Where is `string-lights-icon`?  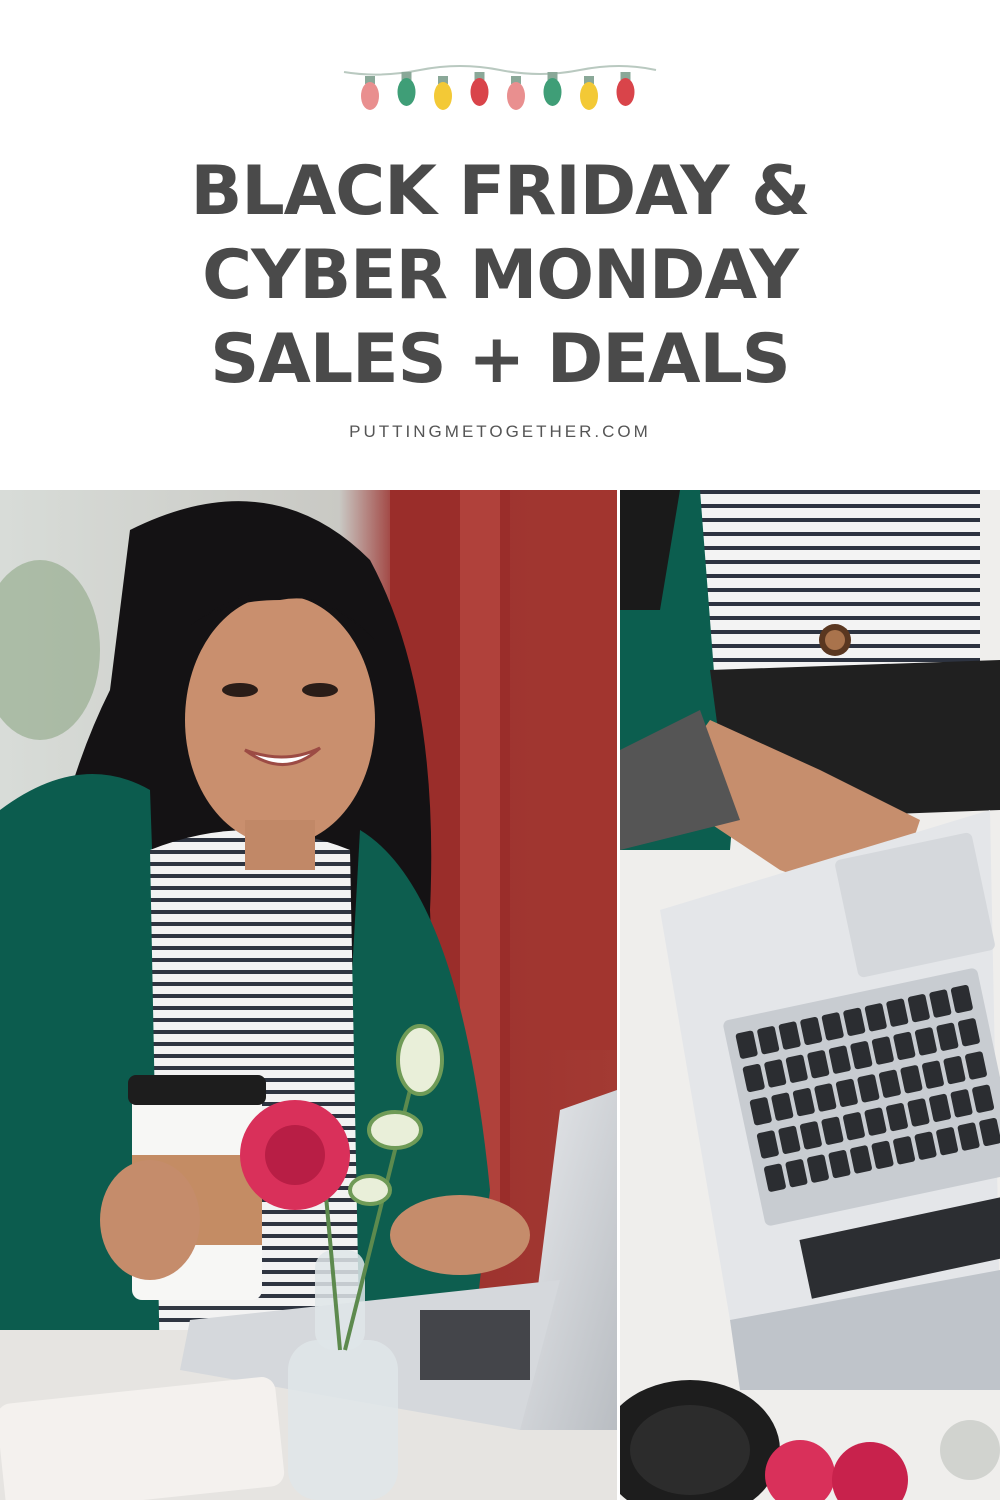 string-lights-icon is located at coordinates (500, 87).